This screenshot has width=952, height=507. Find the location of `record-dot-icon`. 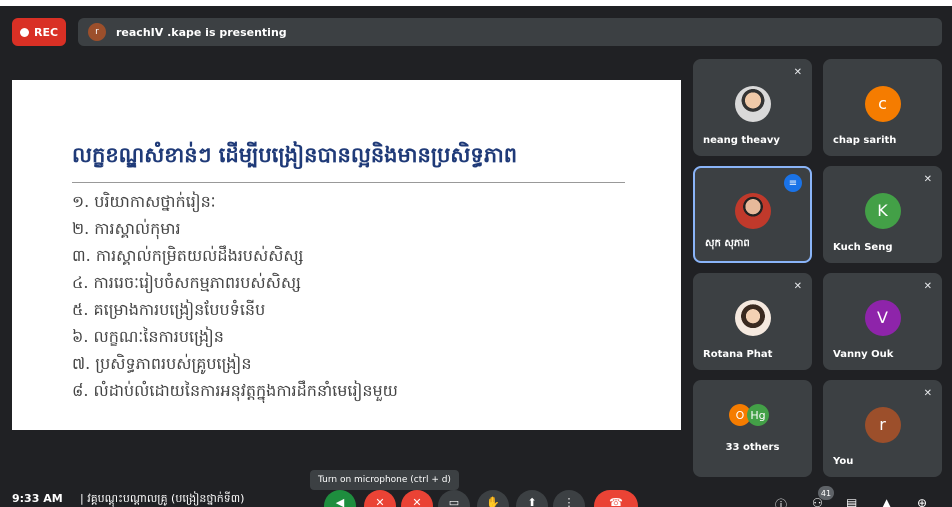

record-dot-icon is located at coordinates (24, 32).